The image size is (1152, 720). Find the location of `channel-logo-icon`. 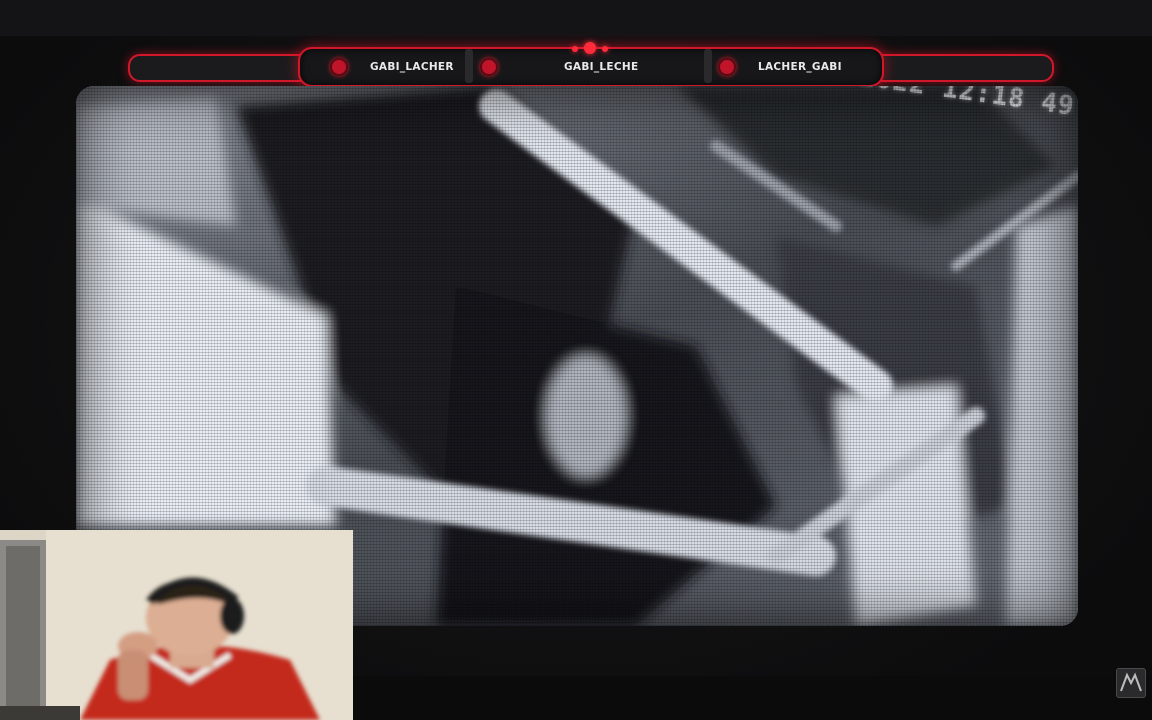

channel-logo-icon is located at coordinates (1131, 683).